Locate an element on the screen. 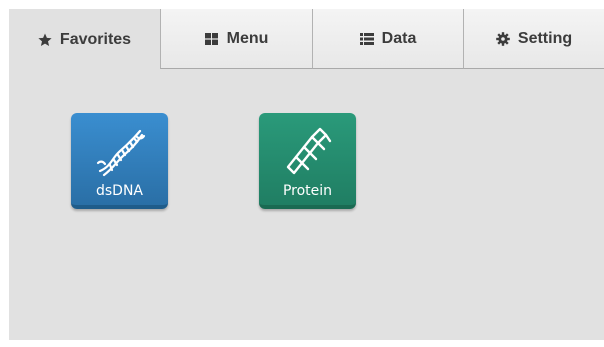 The image size is (604, 347). star-icon is located at coordinates (45, 40).